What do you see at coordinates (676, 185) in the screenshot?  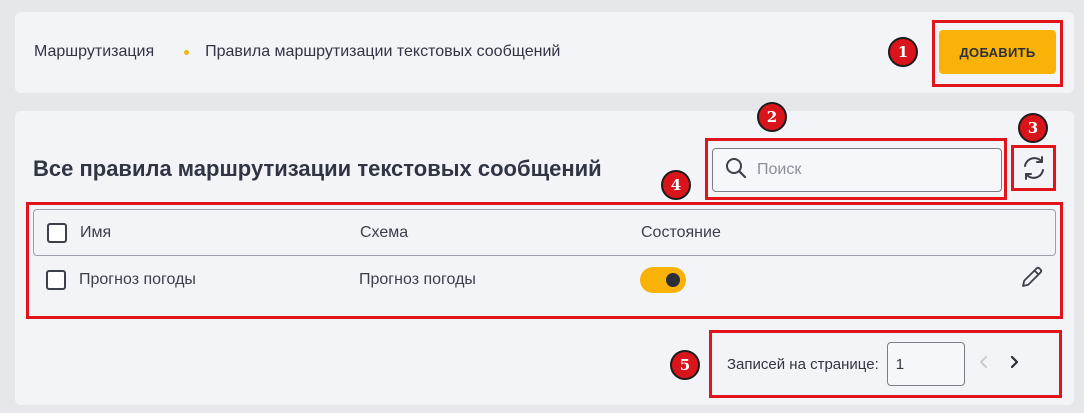 I see `annotation-badge-4: 4` at bounding box center [676, 185].